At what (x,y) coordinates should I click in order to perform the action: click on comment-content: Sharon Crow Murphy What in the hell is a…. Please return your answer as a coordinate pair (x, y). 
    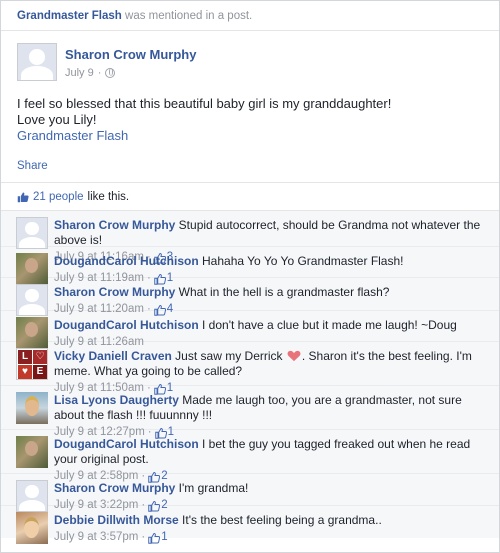
    Looking at the image, I should click on (273, 297).